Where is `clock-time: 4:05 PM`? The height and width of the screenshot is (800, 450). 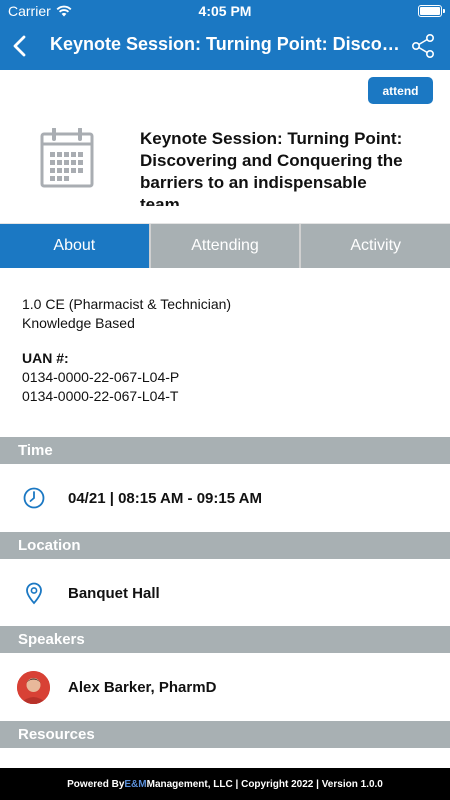
clock-time: 4:05 PM is located at coordinates (225, 11).